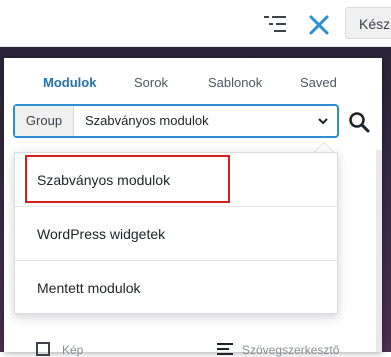 The image size is (391, 357). What do you see at coordinates (368, 23) in the screenshot?
I see `done-button: Kész` at bounding box center [368, 23].